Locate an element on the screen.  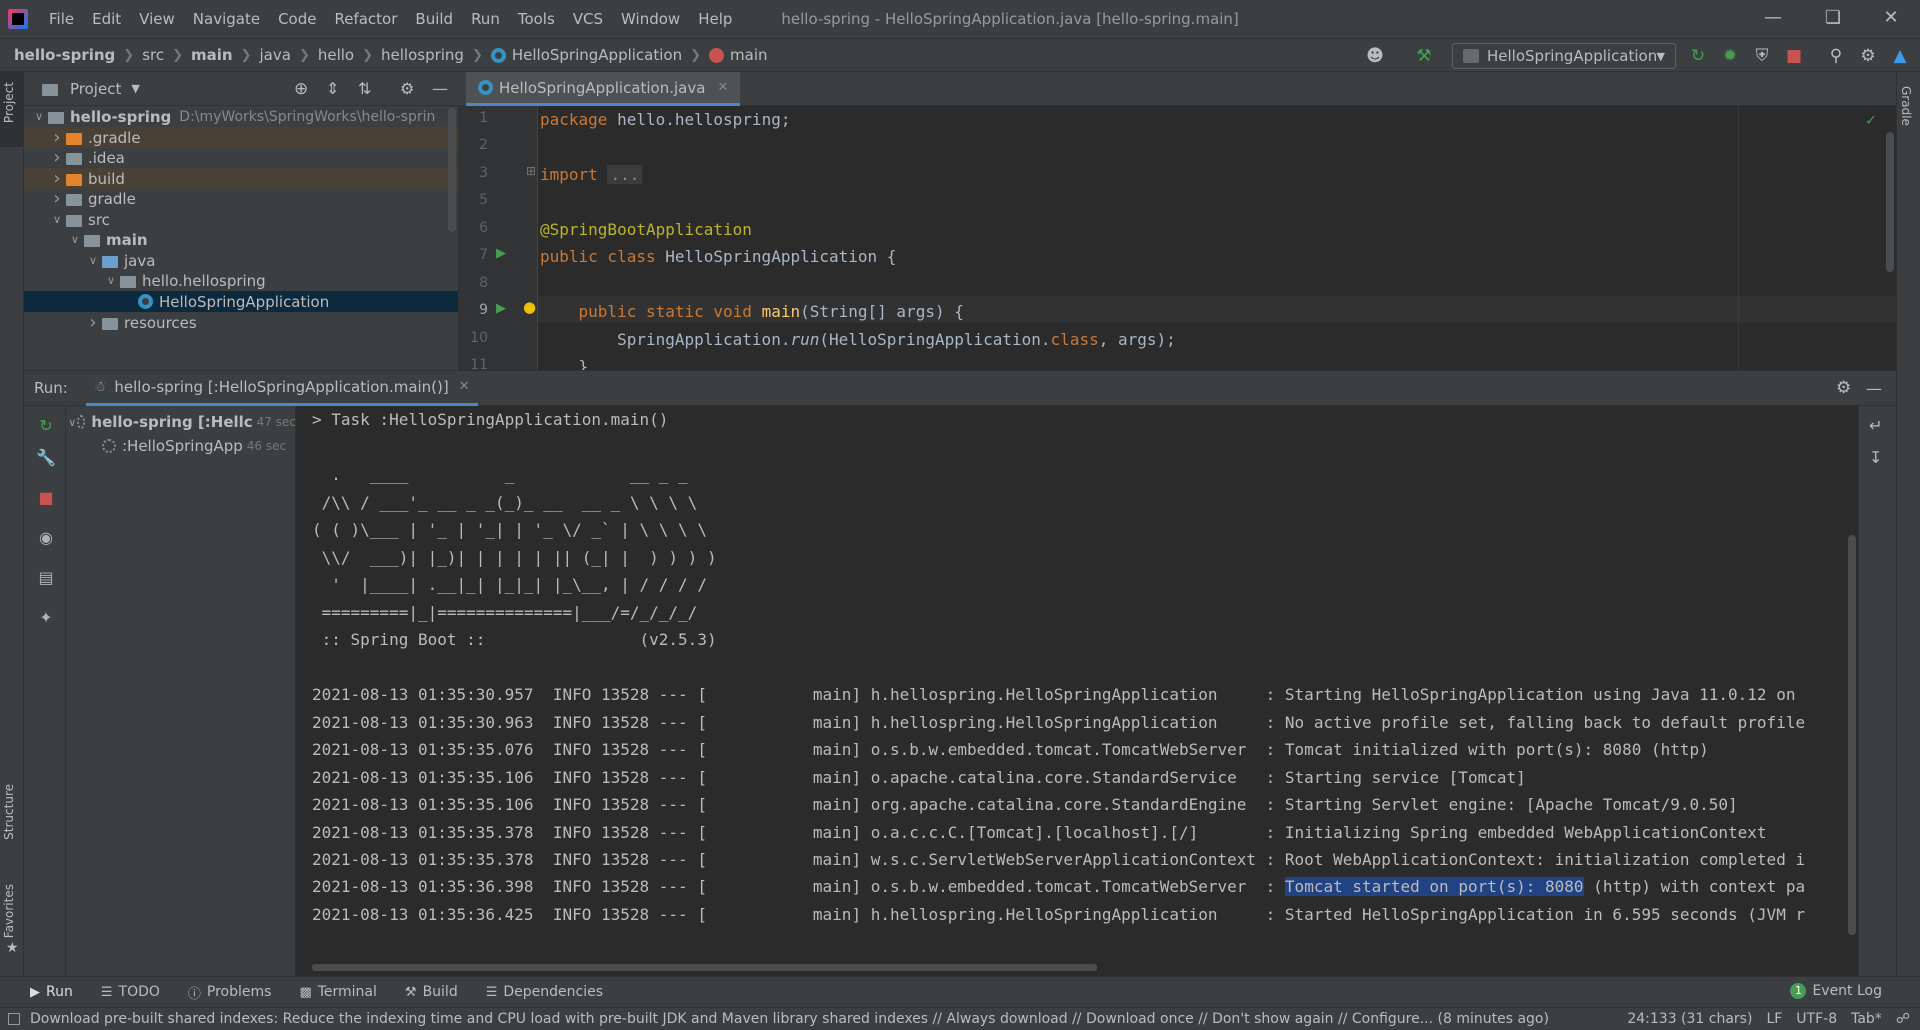
tree-item: HelloSpringApplication is located at coordinates (241, 301).